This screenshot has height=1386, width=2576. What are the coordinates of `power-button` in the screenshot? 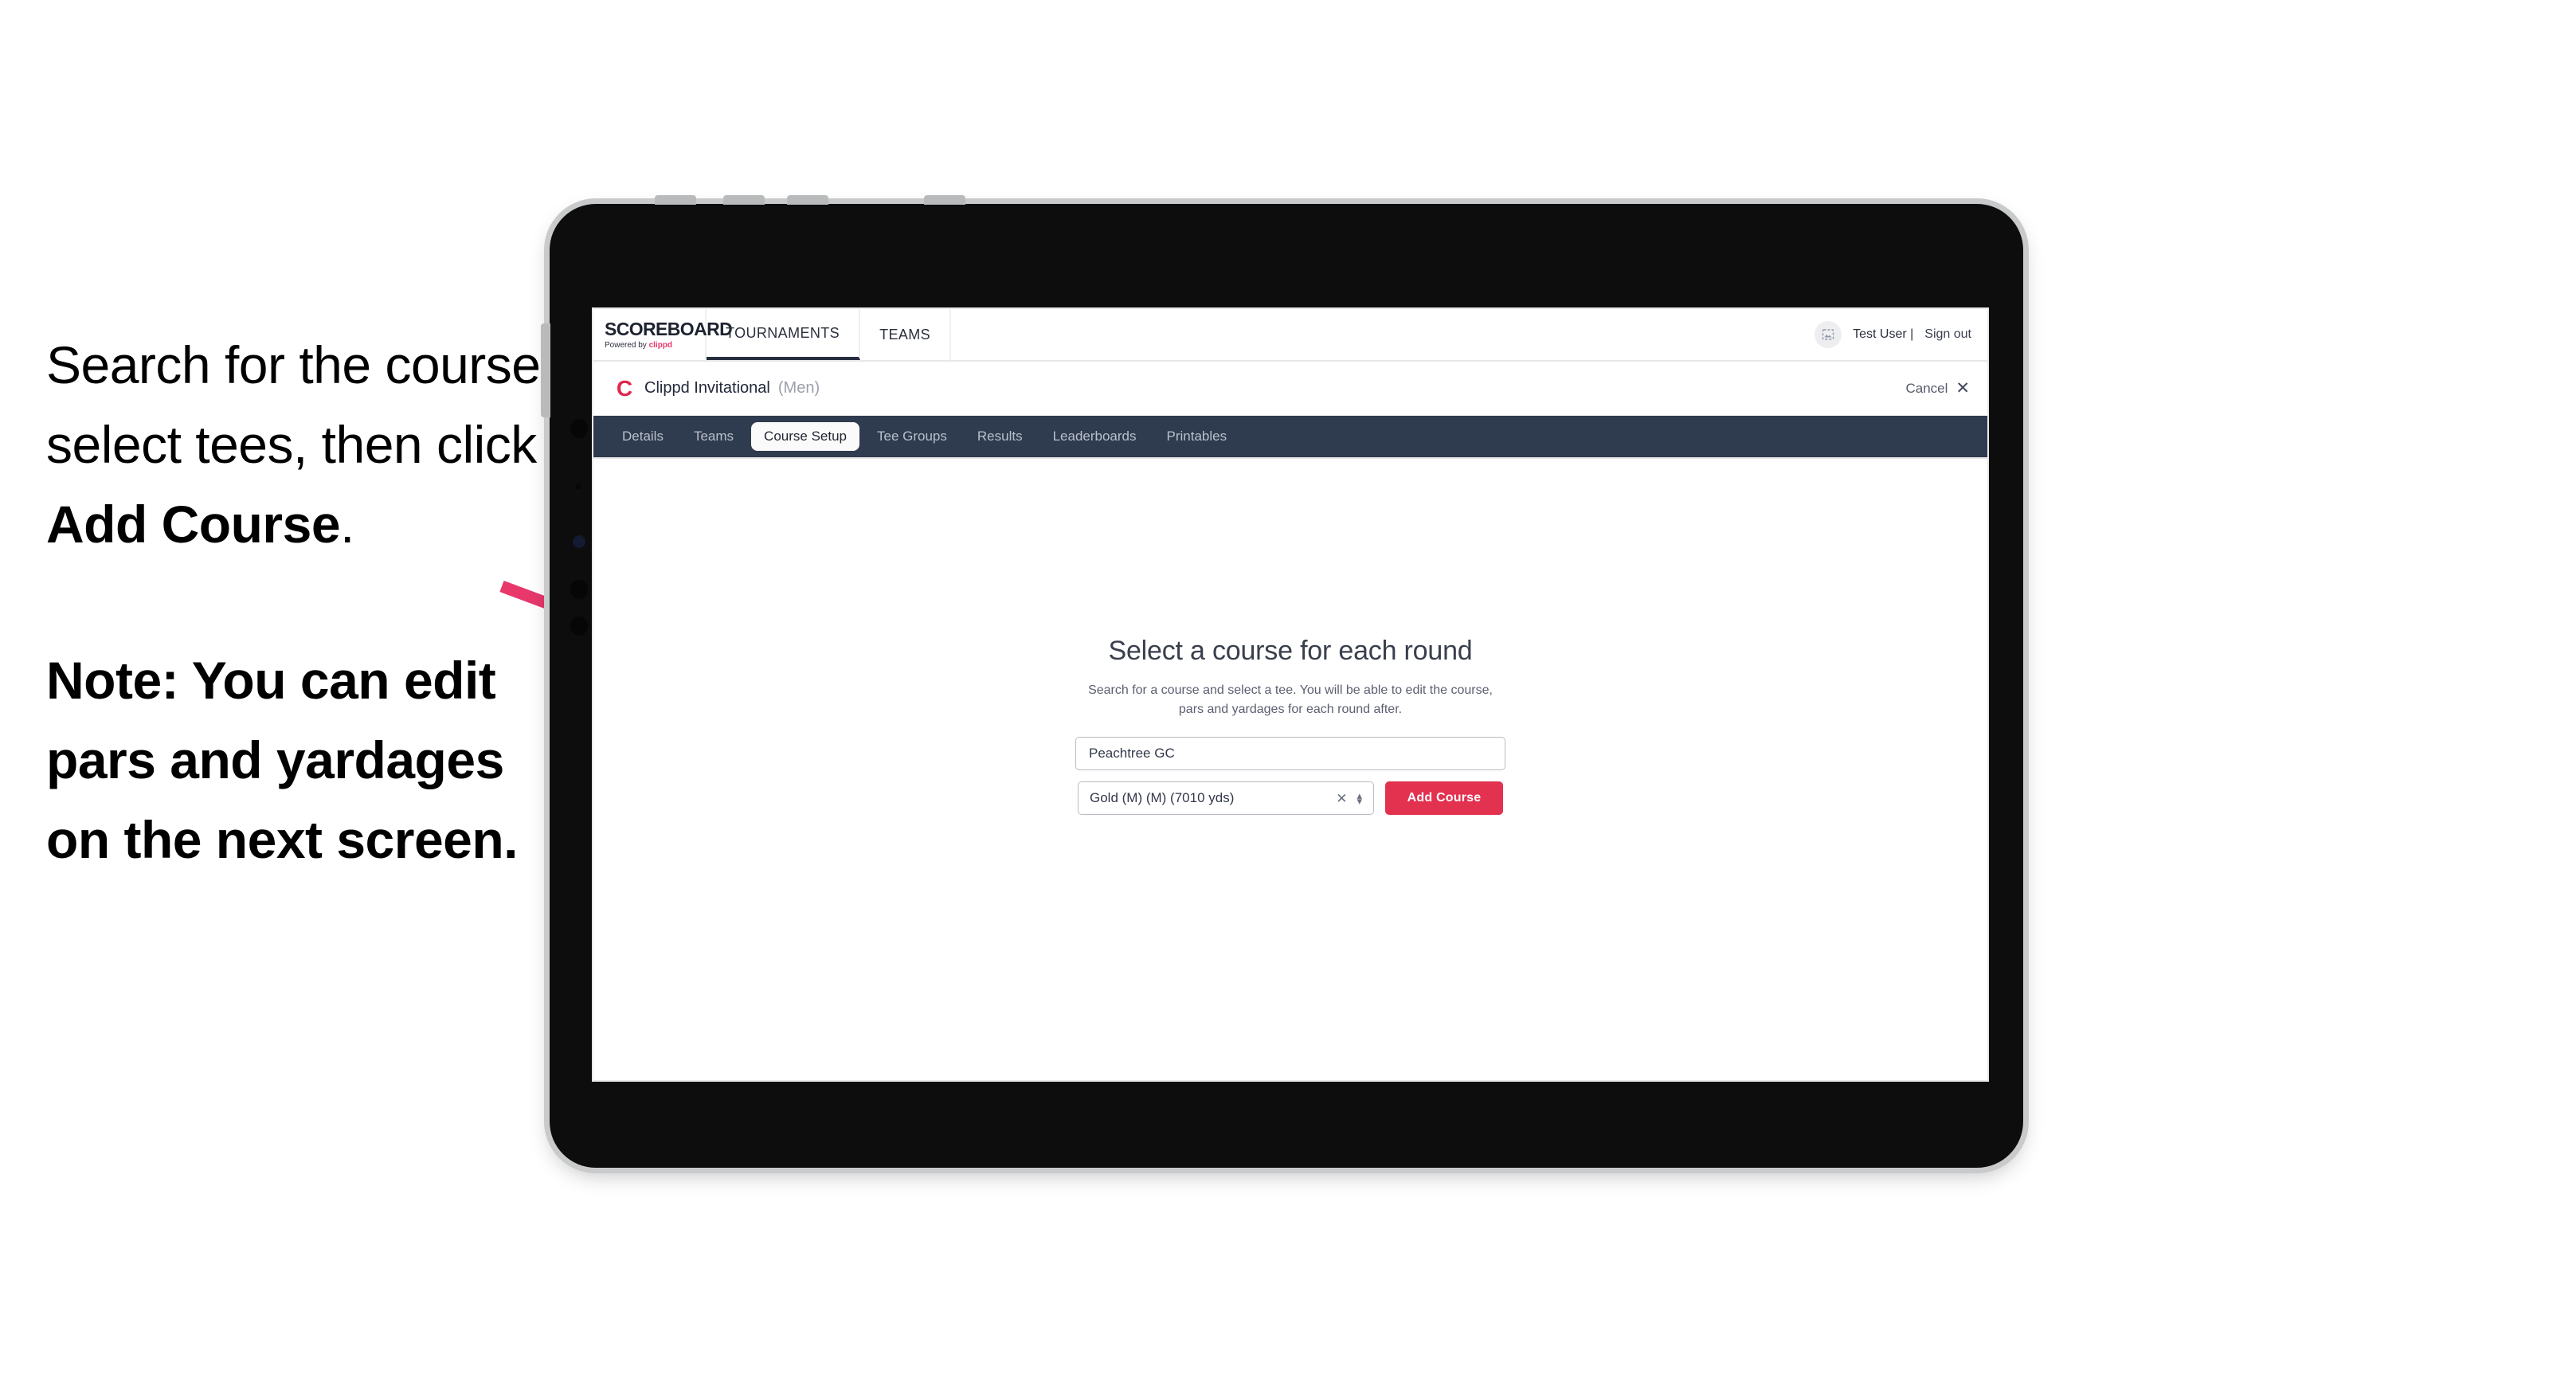 It's located at (545, 370).